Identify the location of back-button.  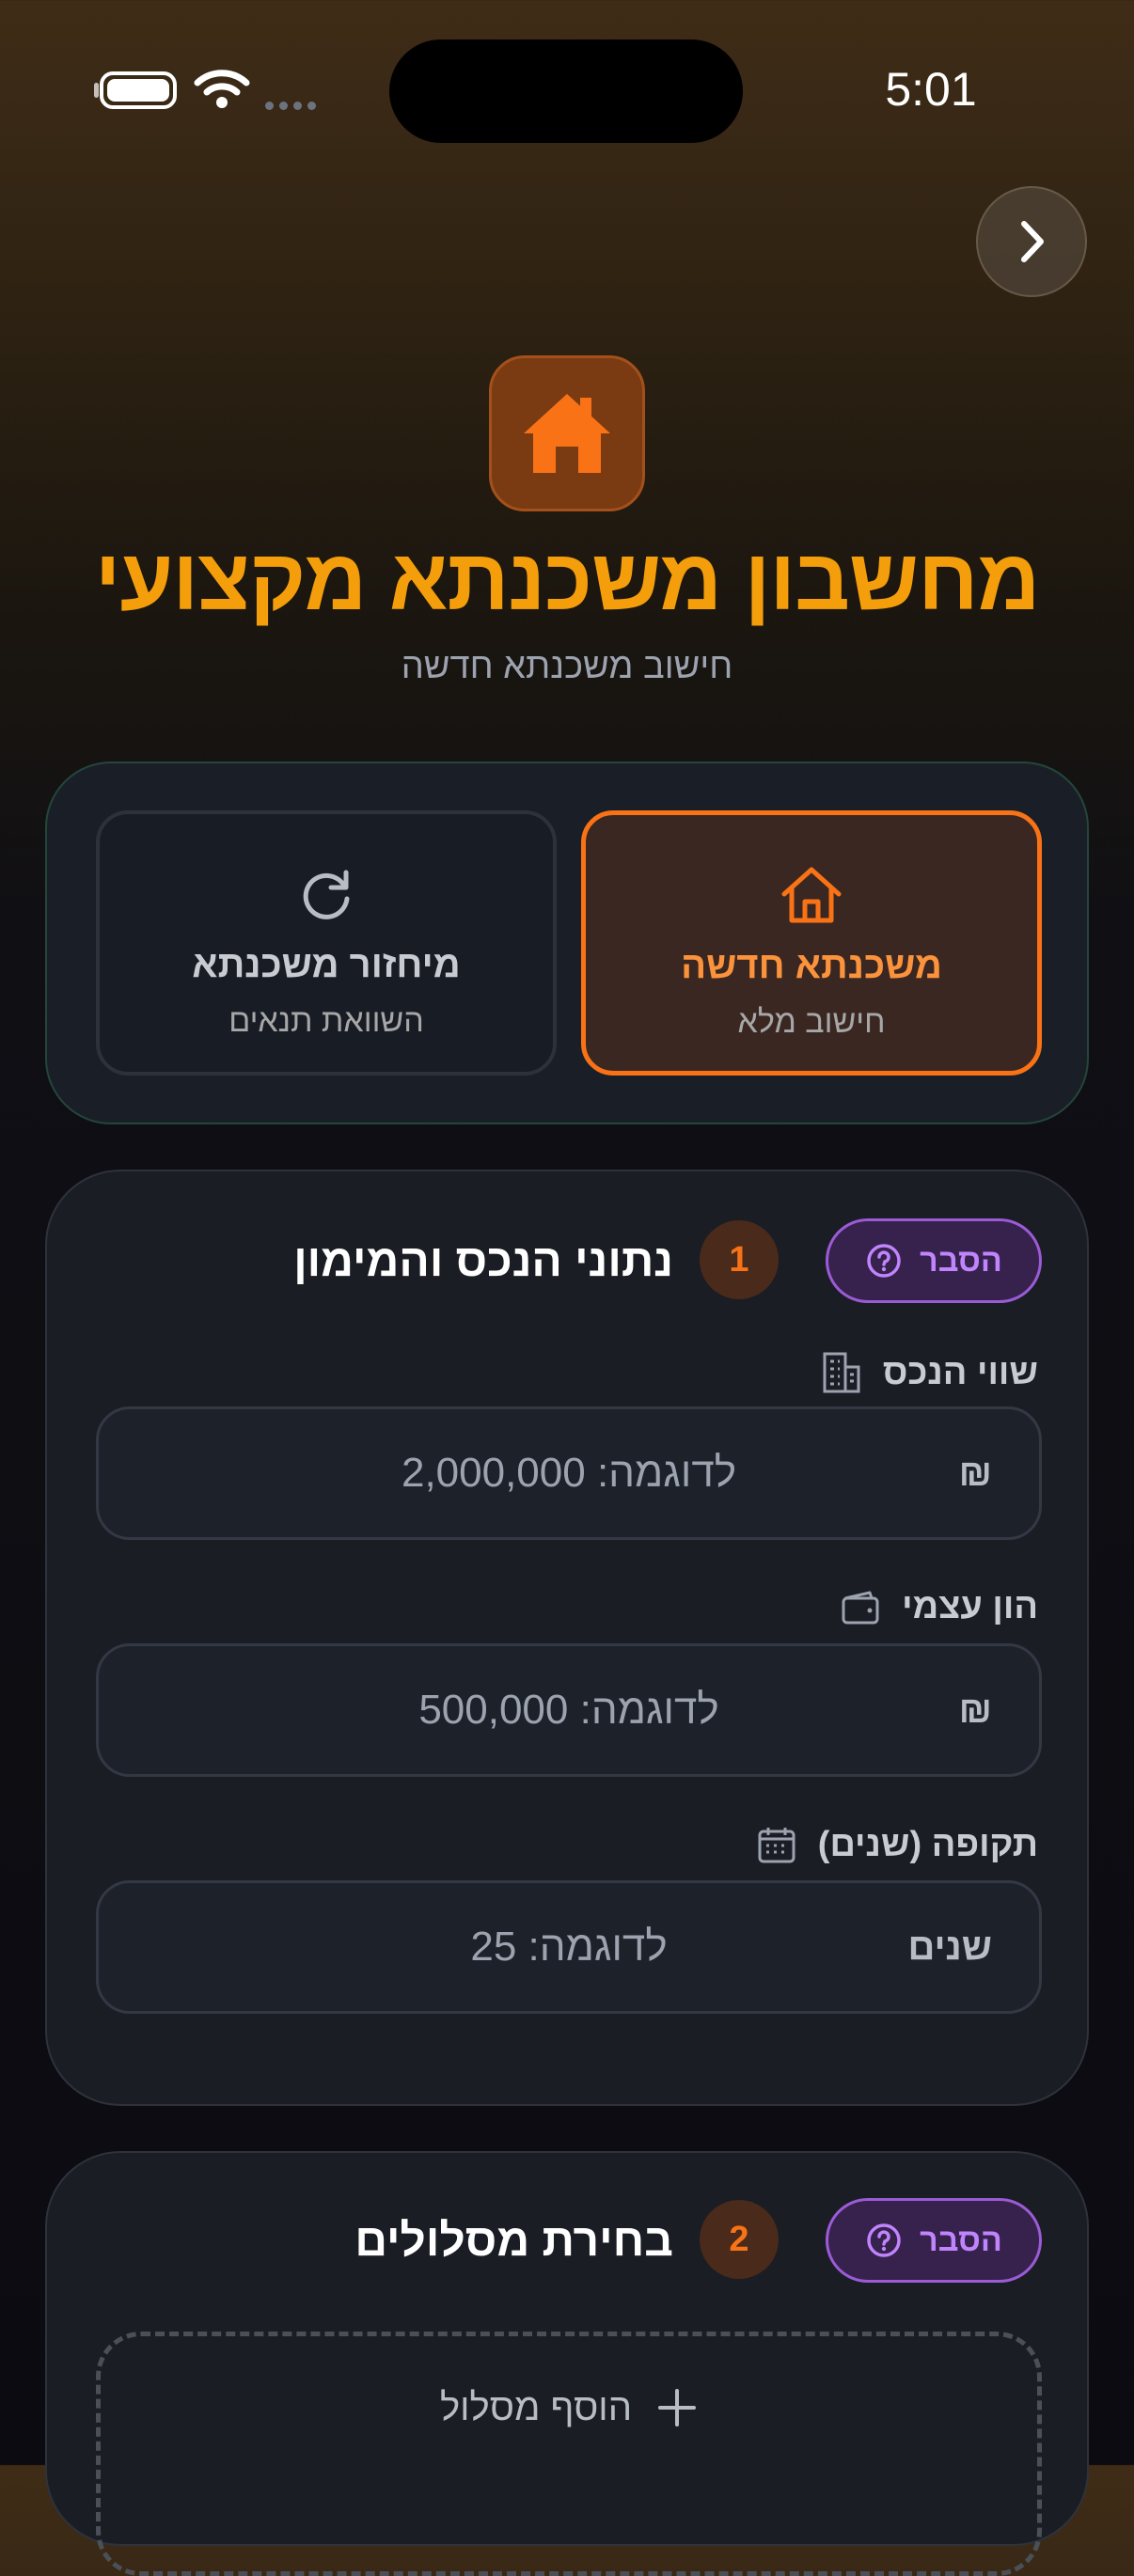
(1031, 241).